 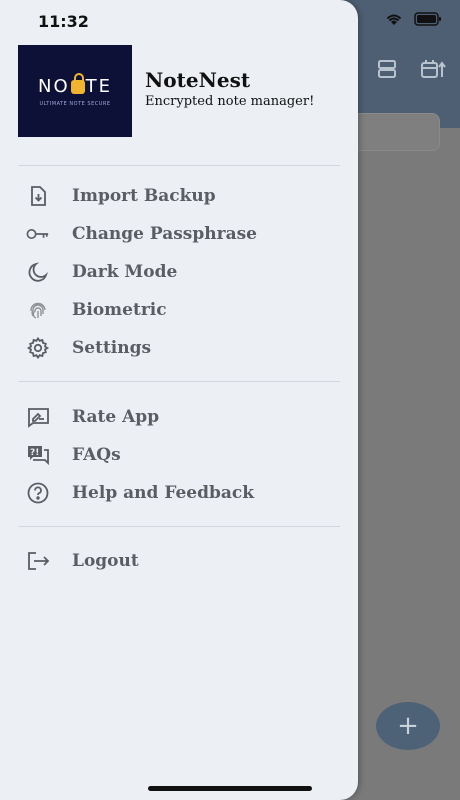 What do you see at coordinates (179, 310) in the screenshot?
I see `menu-item-biometric: Biometric` at bounding box center [179, 310].